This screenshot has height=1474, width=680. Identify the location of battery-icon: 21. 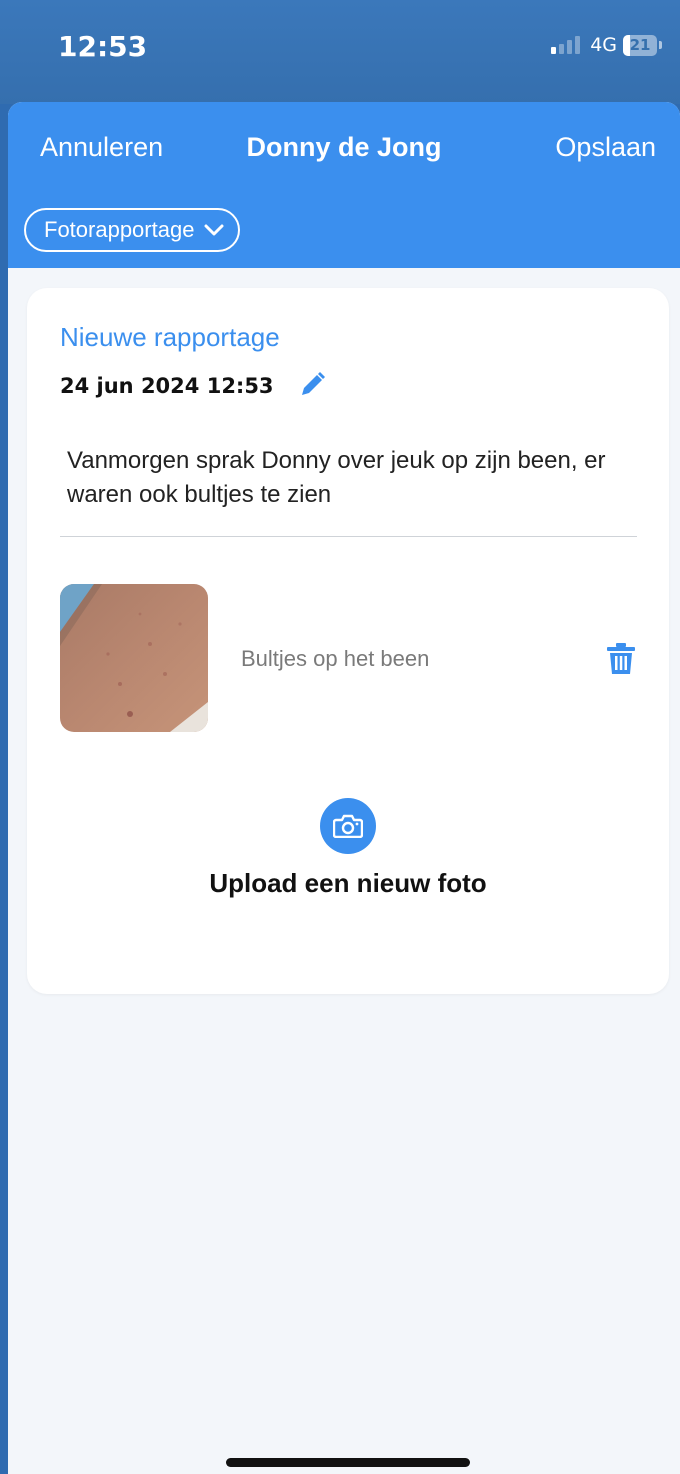
(642, 45).